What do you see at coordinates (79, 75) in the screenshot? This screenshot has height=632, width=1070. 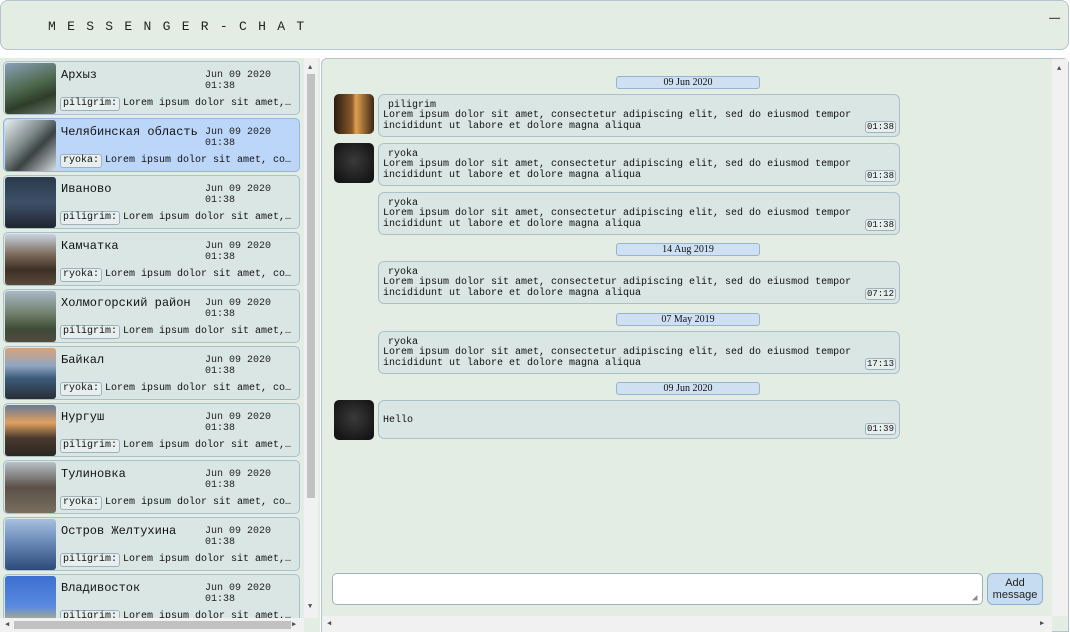 I see `chat-name: Архыз` at bounding box center [79, 75].